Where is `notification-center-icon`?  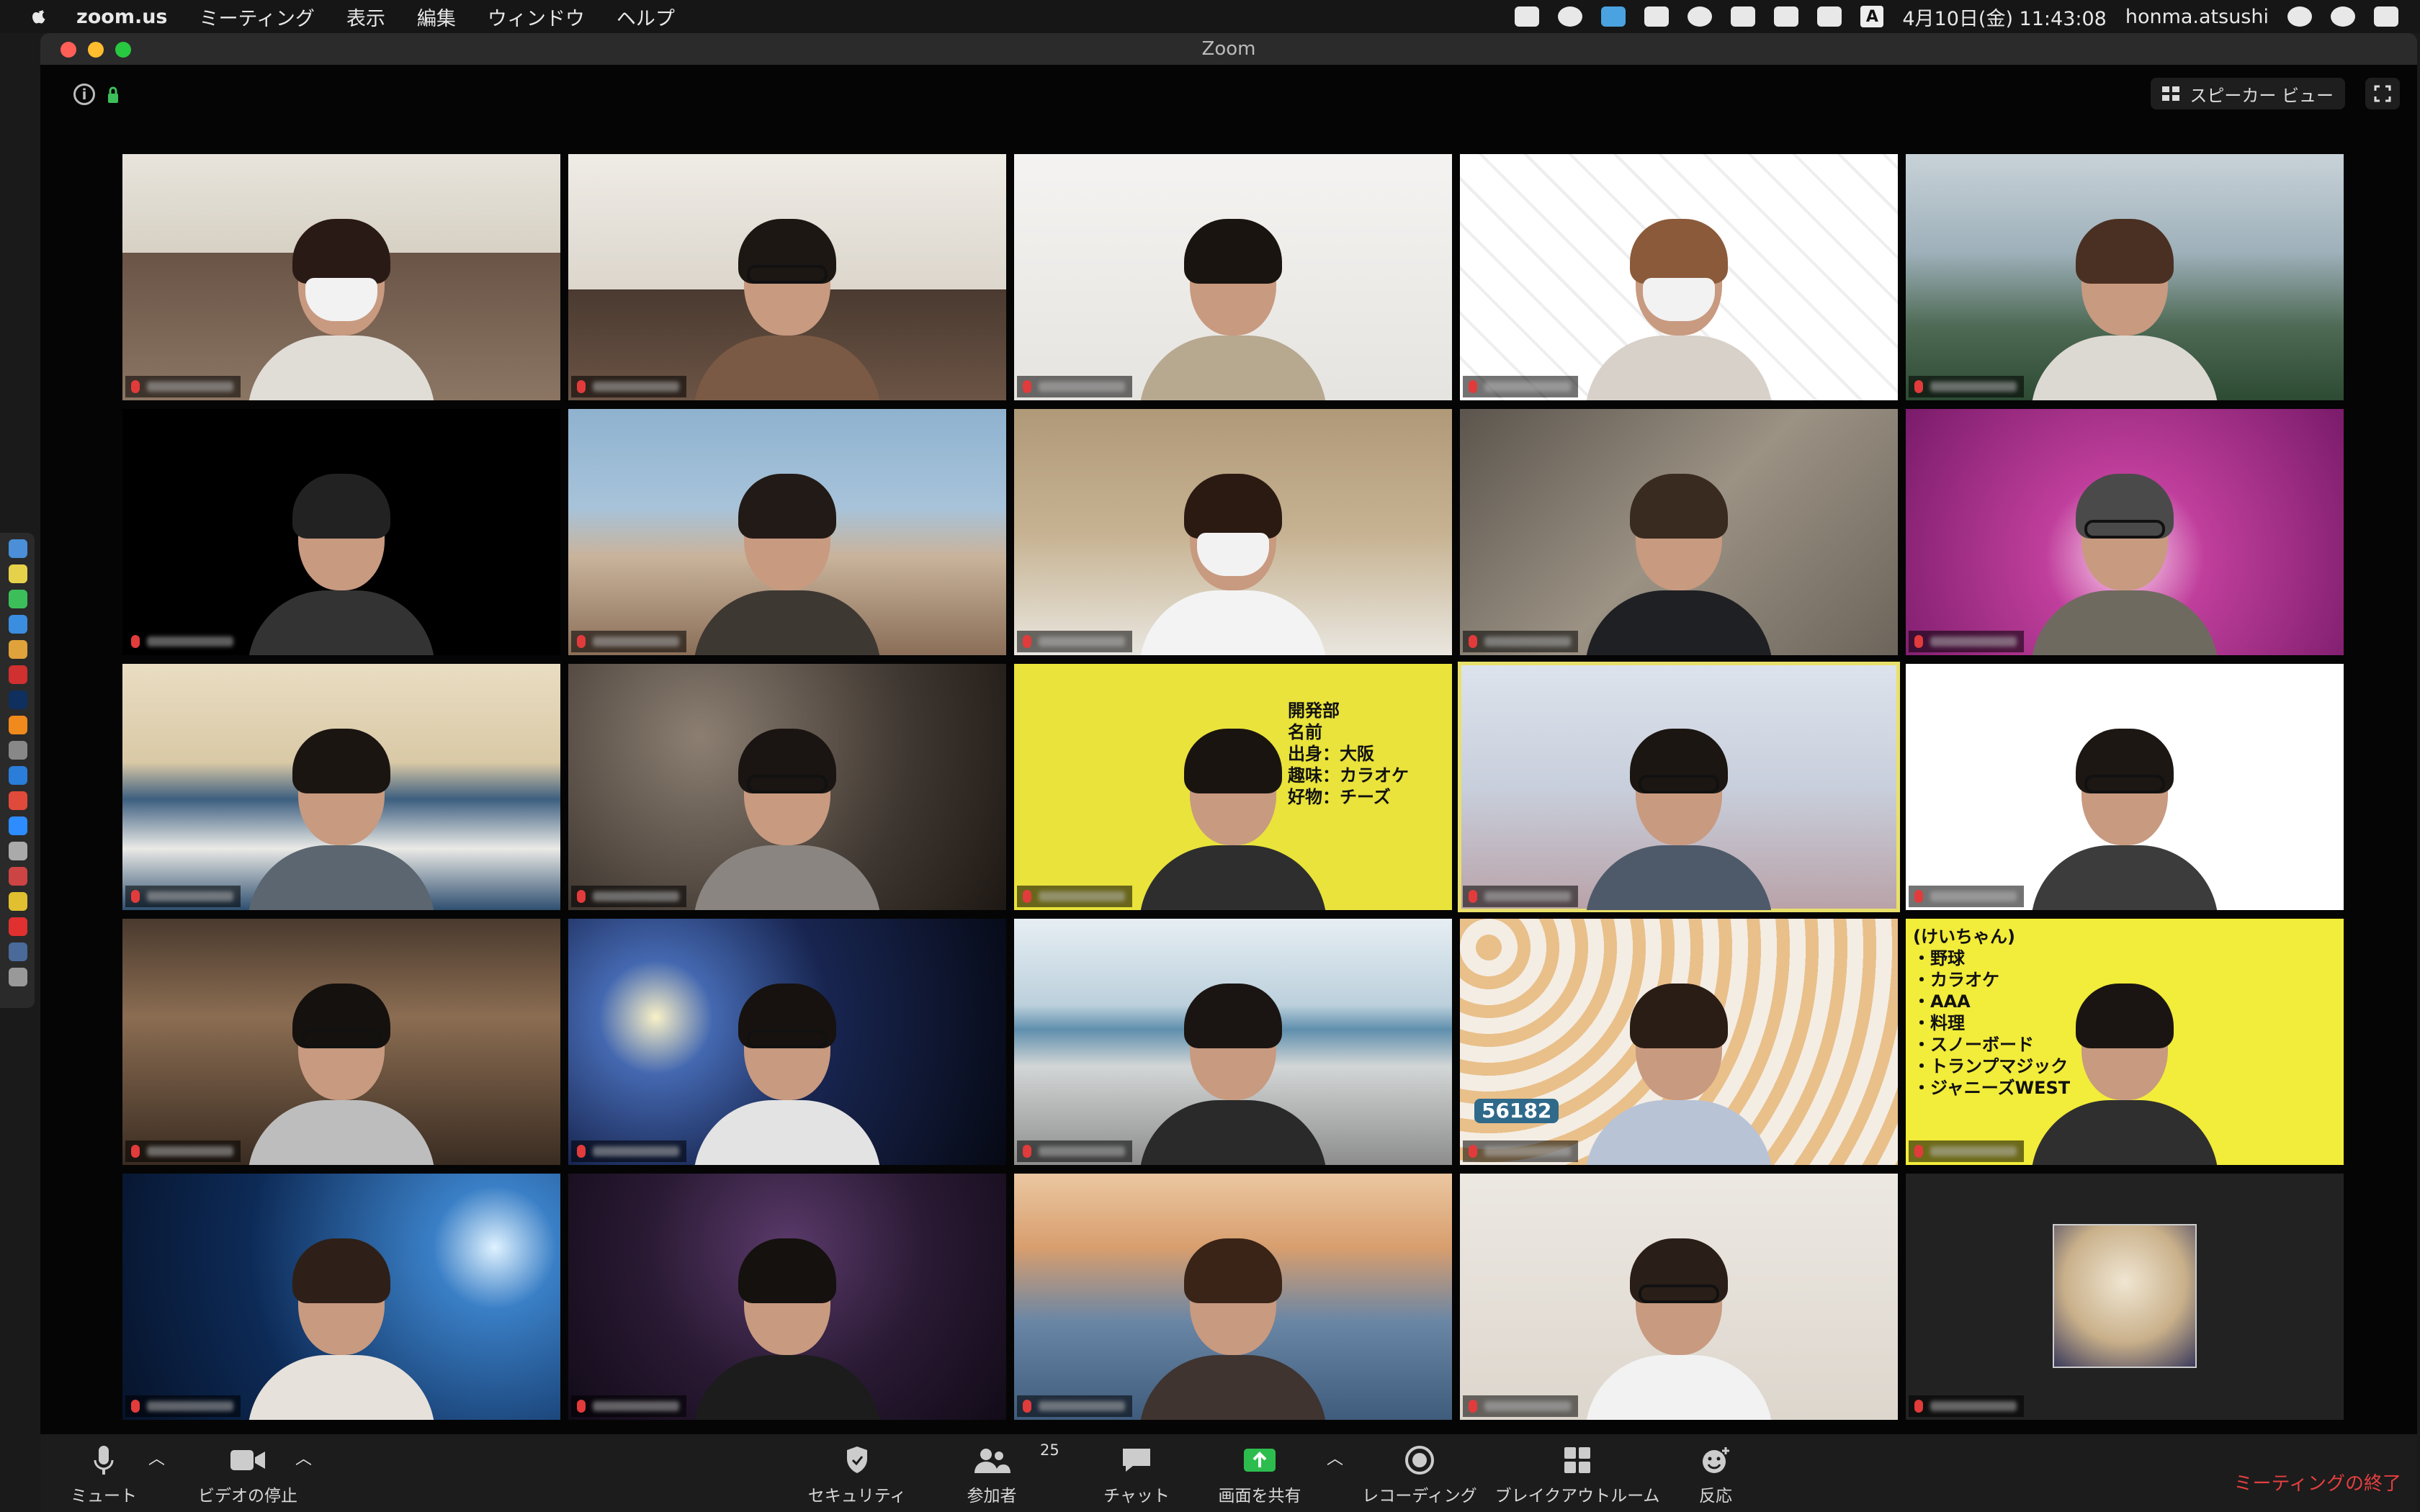 notification-center-icon is located at coordinates (2386, 16).